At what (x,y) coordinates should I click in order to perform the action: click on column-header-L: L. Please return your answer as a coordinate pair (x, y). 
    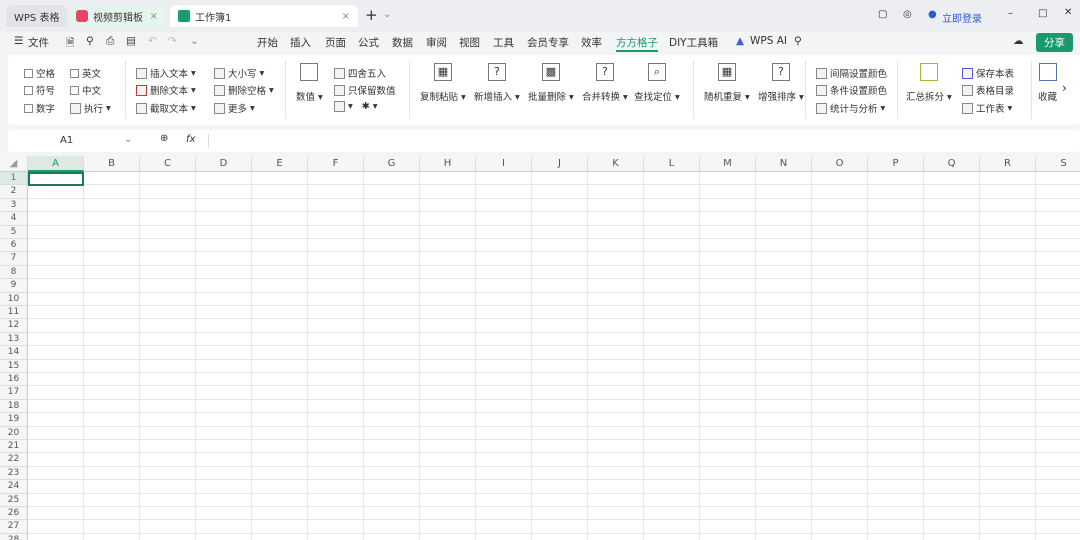
    Looking at the image, I should click on (672, 164).